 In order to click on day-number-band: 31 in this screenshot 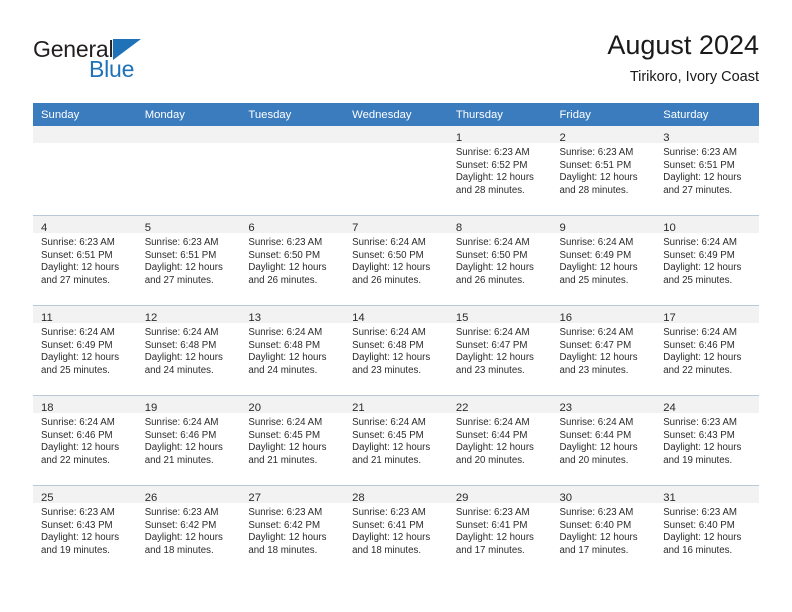, I will do `click(707, 495)`.